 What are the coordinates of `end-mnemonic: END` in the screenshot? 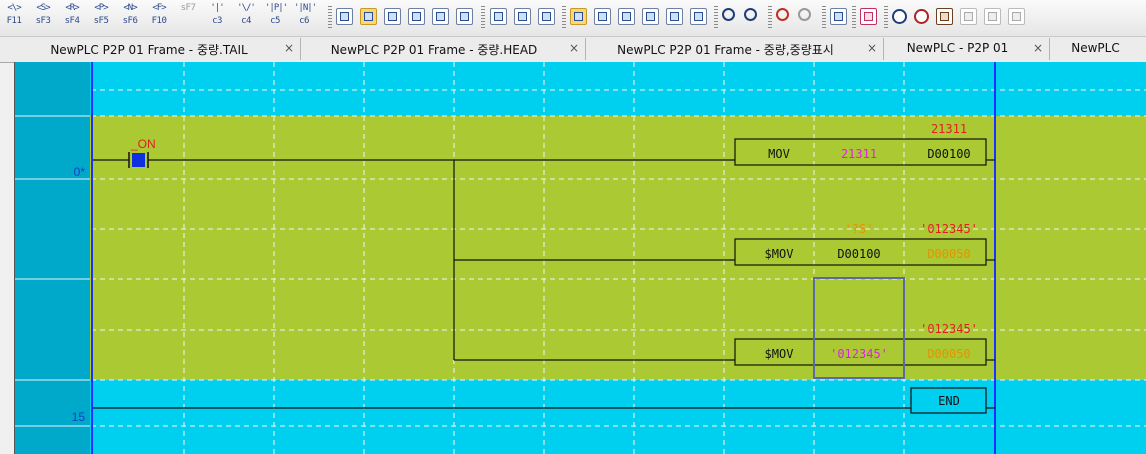 It's located at (949, 401).